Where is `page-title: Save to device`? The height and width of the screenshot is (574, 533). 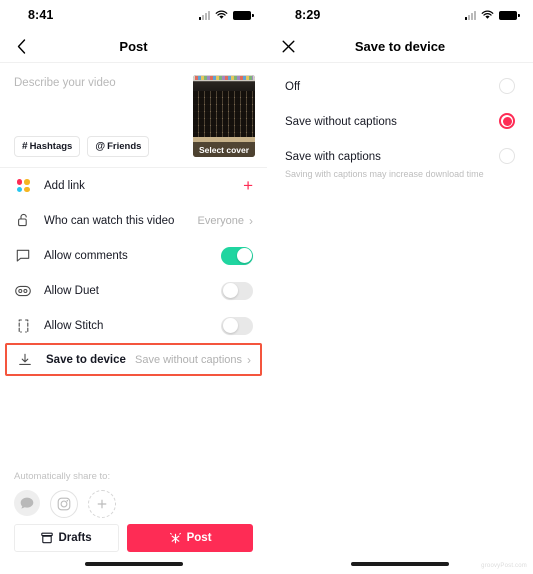
page-title: Save to device is located at coordinates (400, 46).